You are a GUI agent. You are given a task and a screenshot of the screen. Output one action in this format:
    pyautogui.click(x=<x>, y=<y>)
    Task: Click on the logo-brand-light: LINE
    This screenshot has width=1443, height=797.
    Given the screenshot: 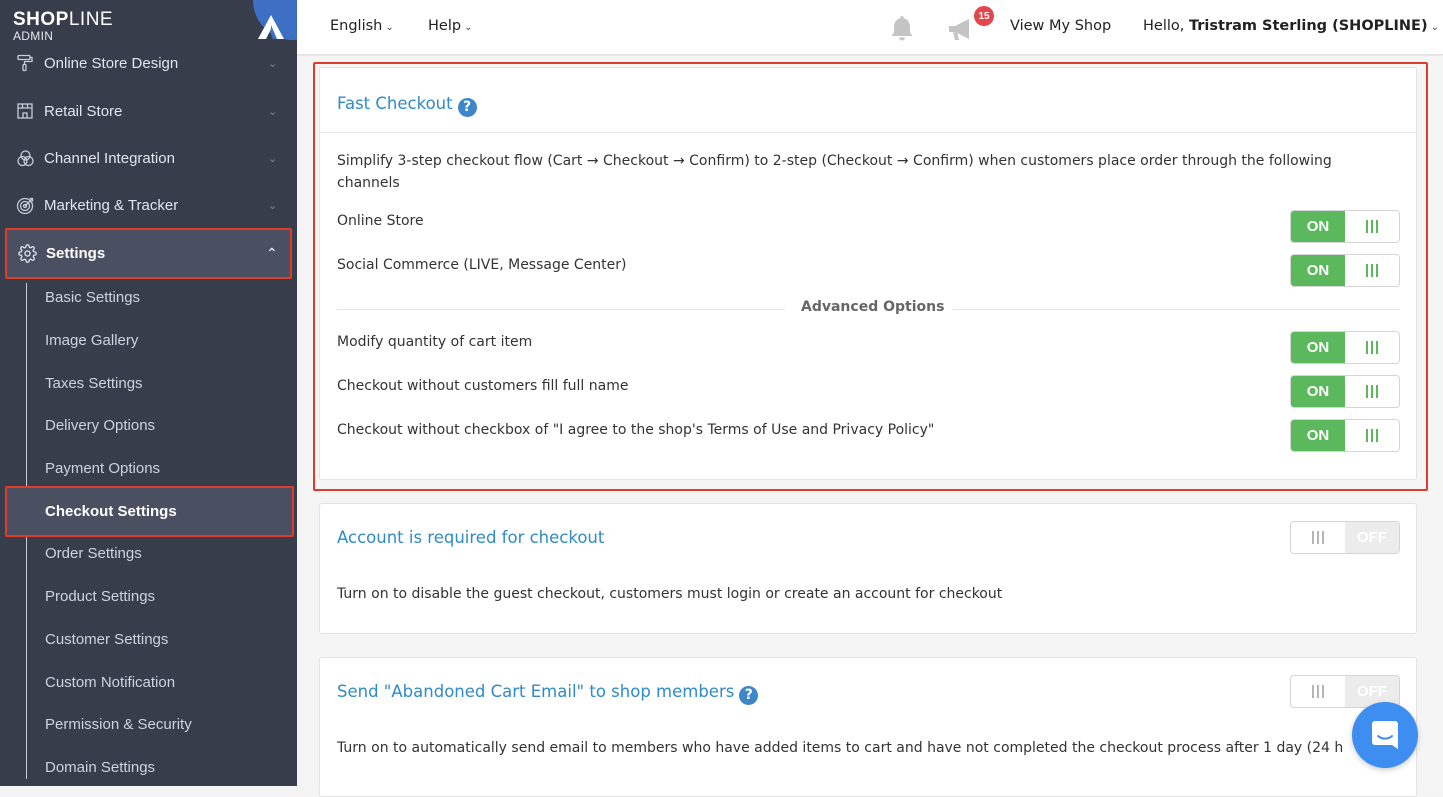 What is the action you would take?
    pyautogui.click(x=91, y=19)
    